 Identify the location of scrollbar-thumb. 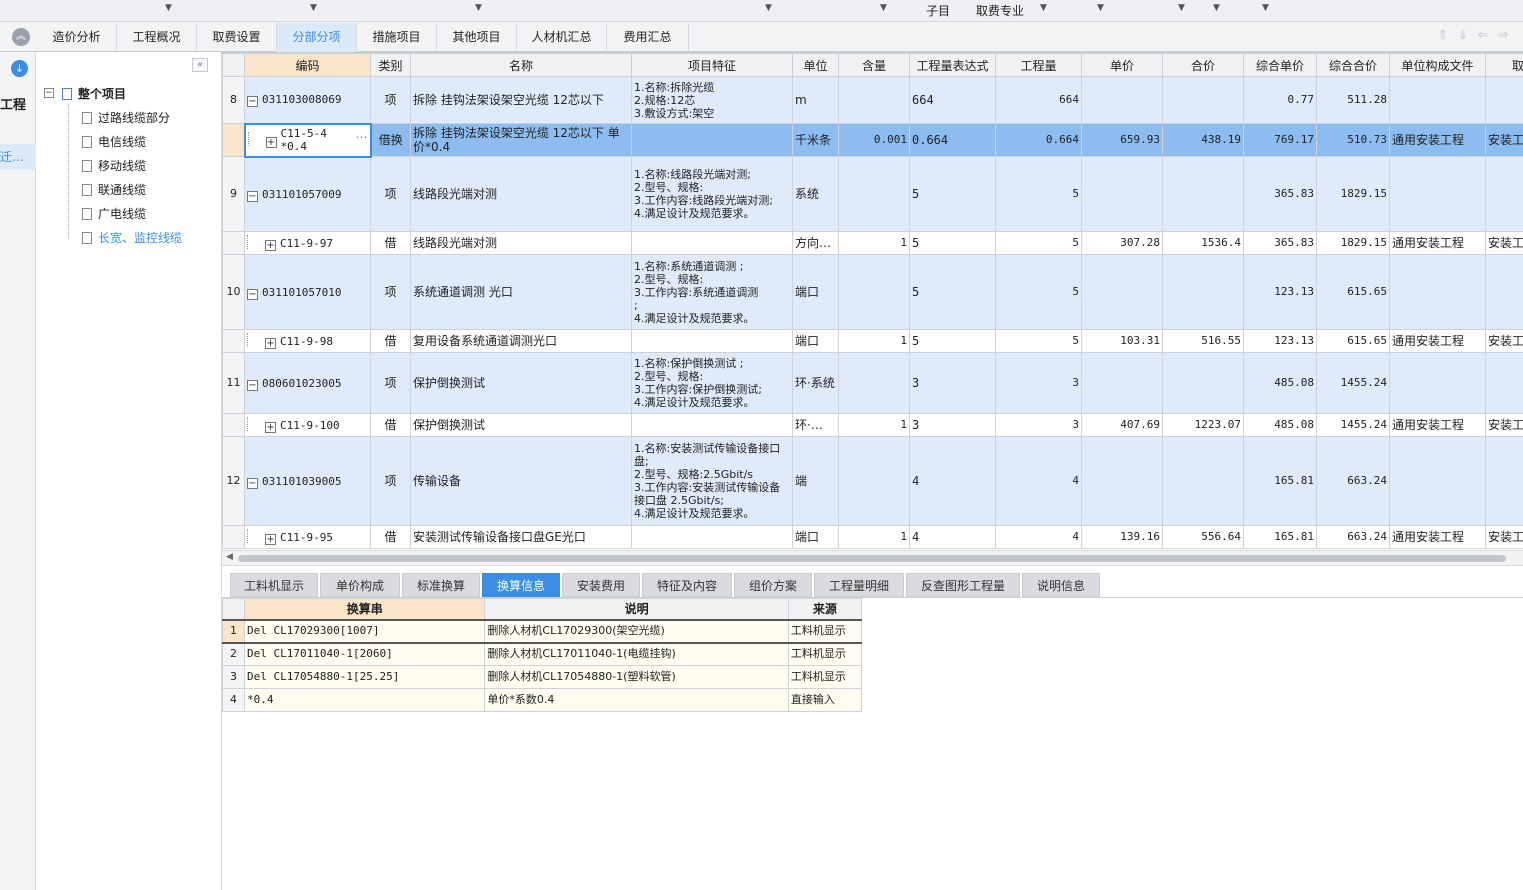
(872, 558).